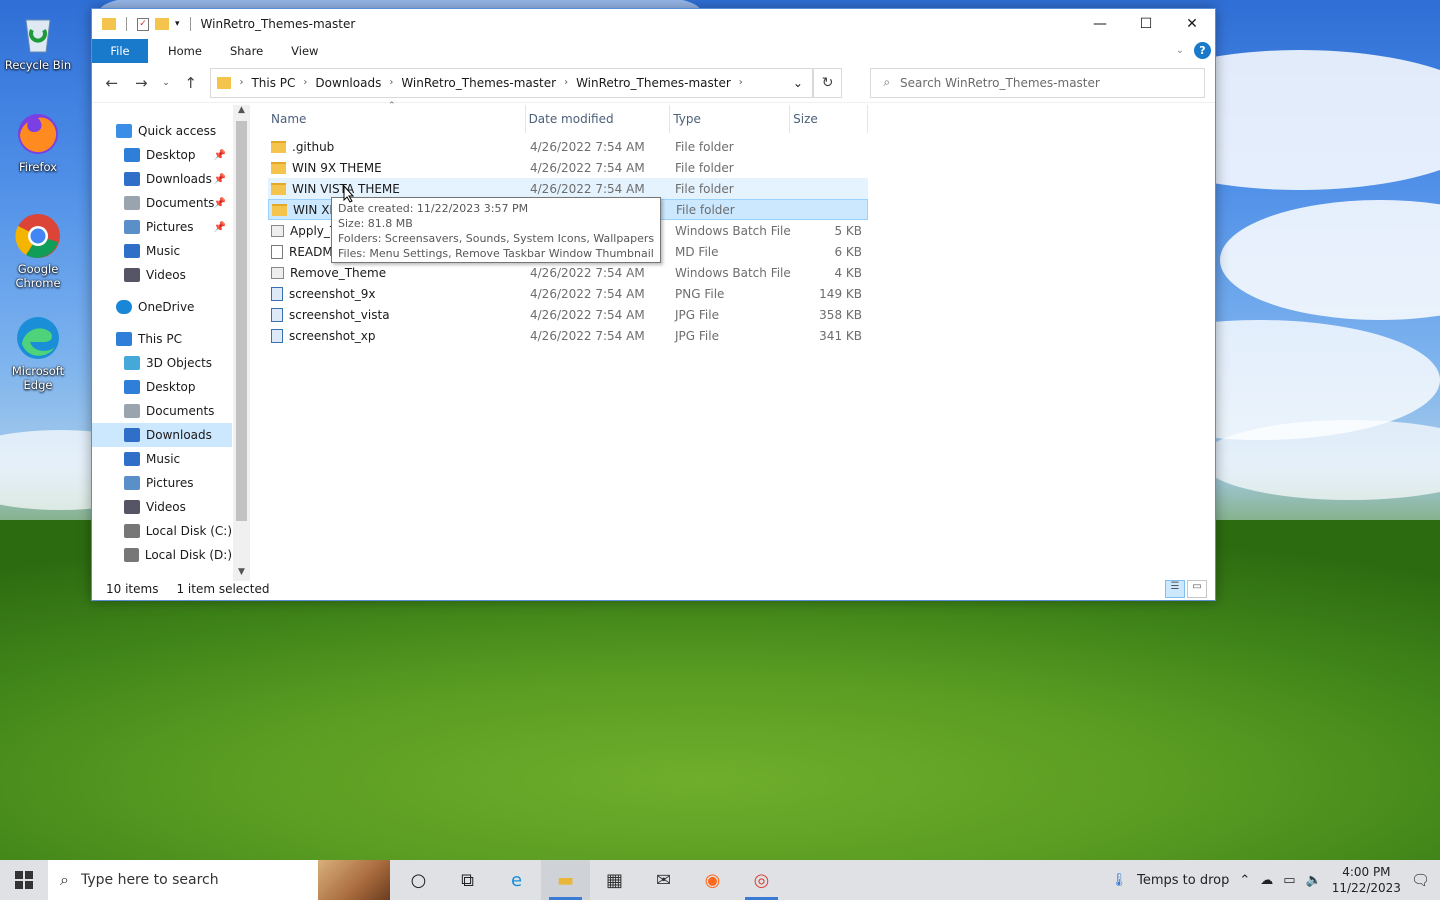 This screenshot has height=900, width=1440. I want to click on edge-icon: e, so click(516, 880).